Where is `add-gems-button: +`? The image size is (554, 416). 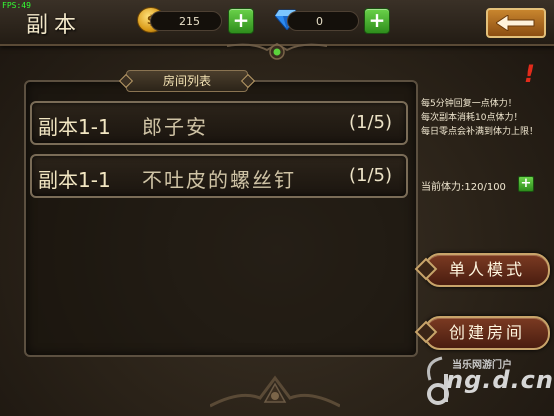
add-gems-button: + is located at coordinates (377, 21).